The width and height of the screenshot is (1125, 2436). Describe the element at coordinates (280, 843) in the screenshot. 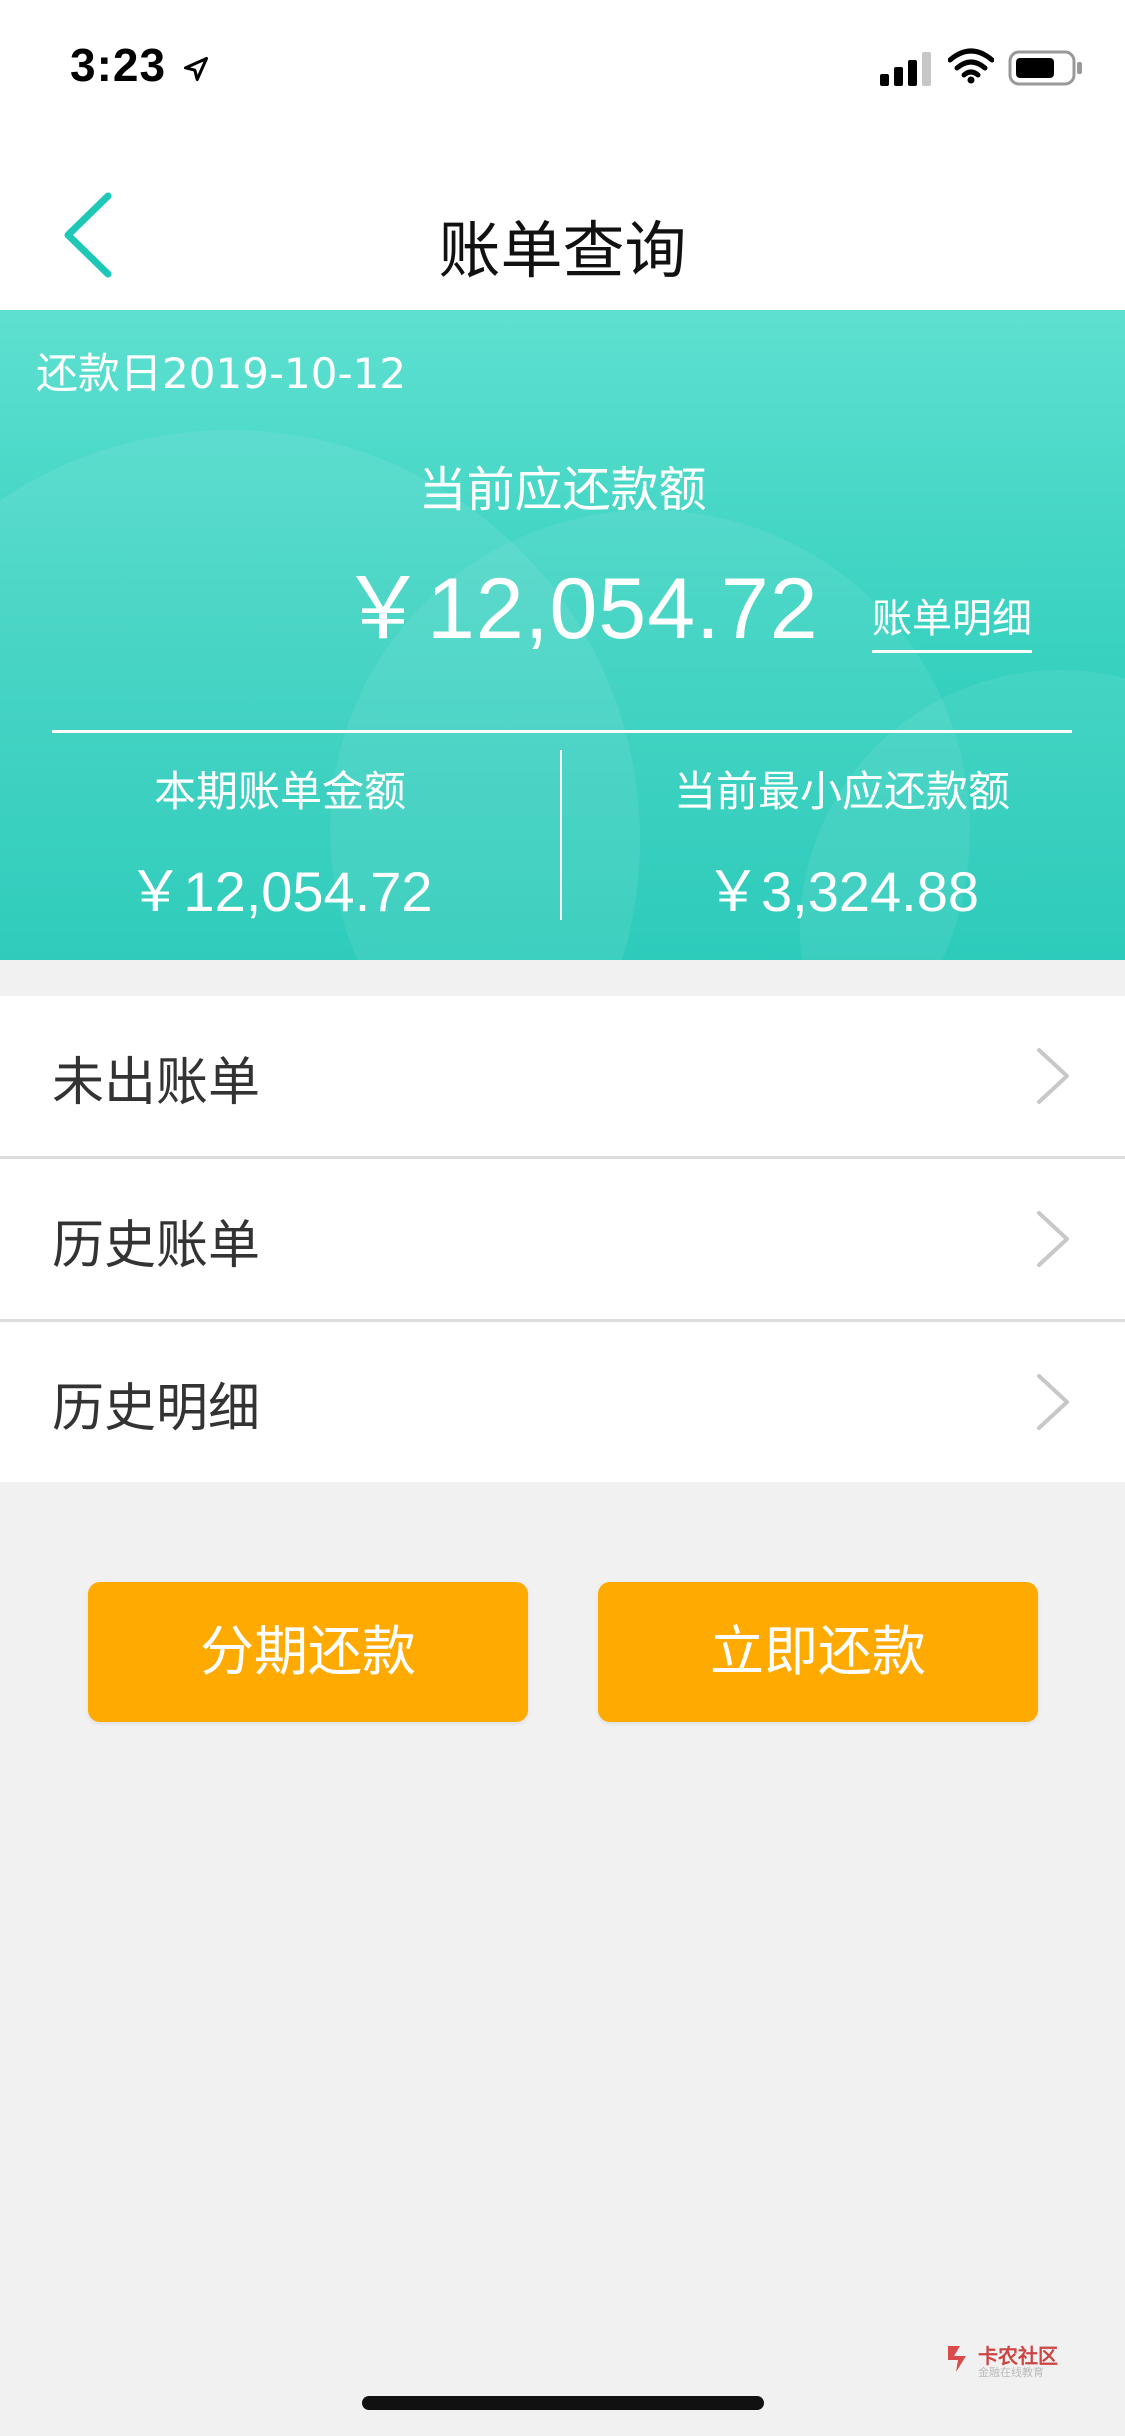

I see `statement-amount-block: 本期账单金额 ￥12,054.72` at that location.